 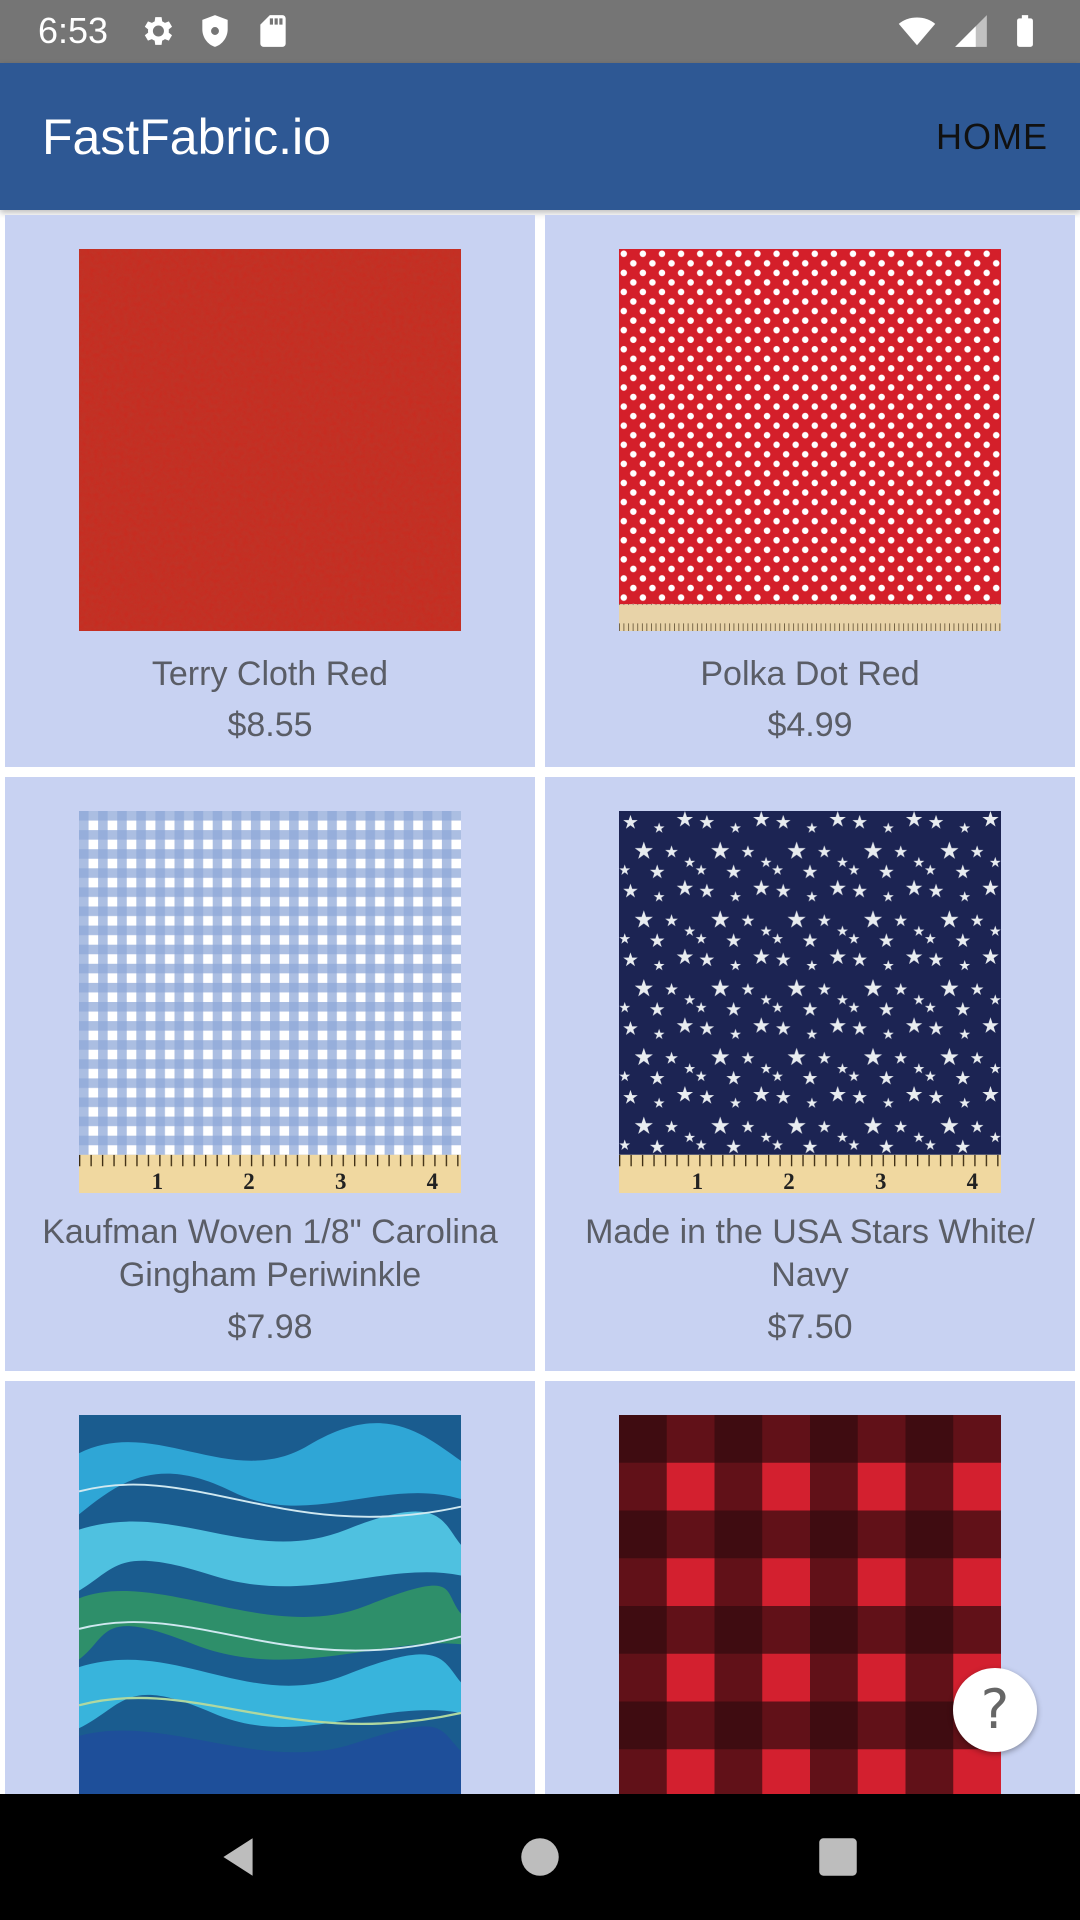 What do you see at coordinates (540, 136) in the screenshot?
I see `app-bar: FastFabric.io HOME` at bounding box center [540, 136].